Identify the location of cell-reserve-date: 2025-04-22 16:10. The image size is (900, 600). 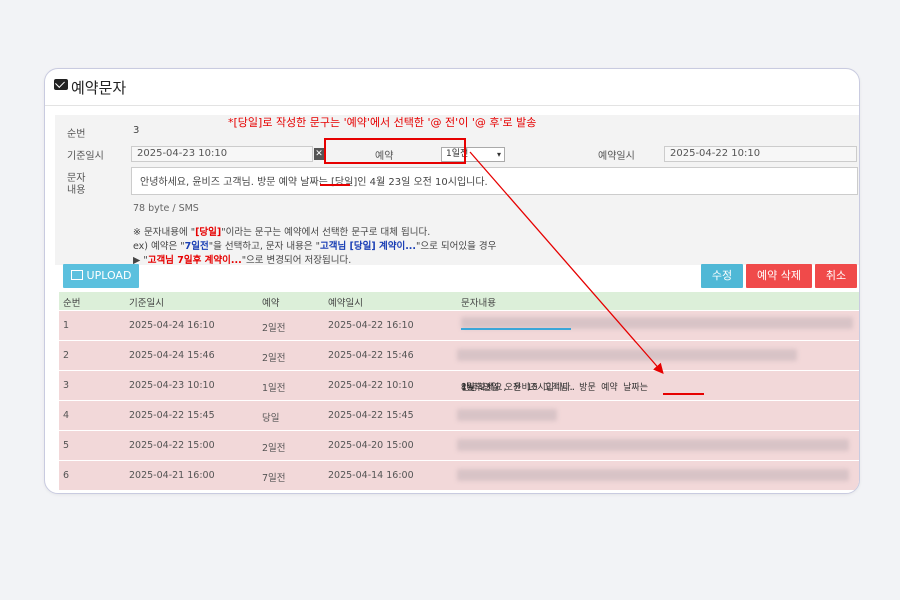
(371, 325).